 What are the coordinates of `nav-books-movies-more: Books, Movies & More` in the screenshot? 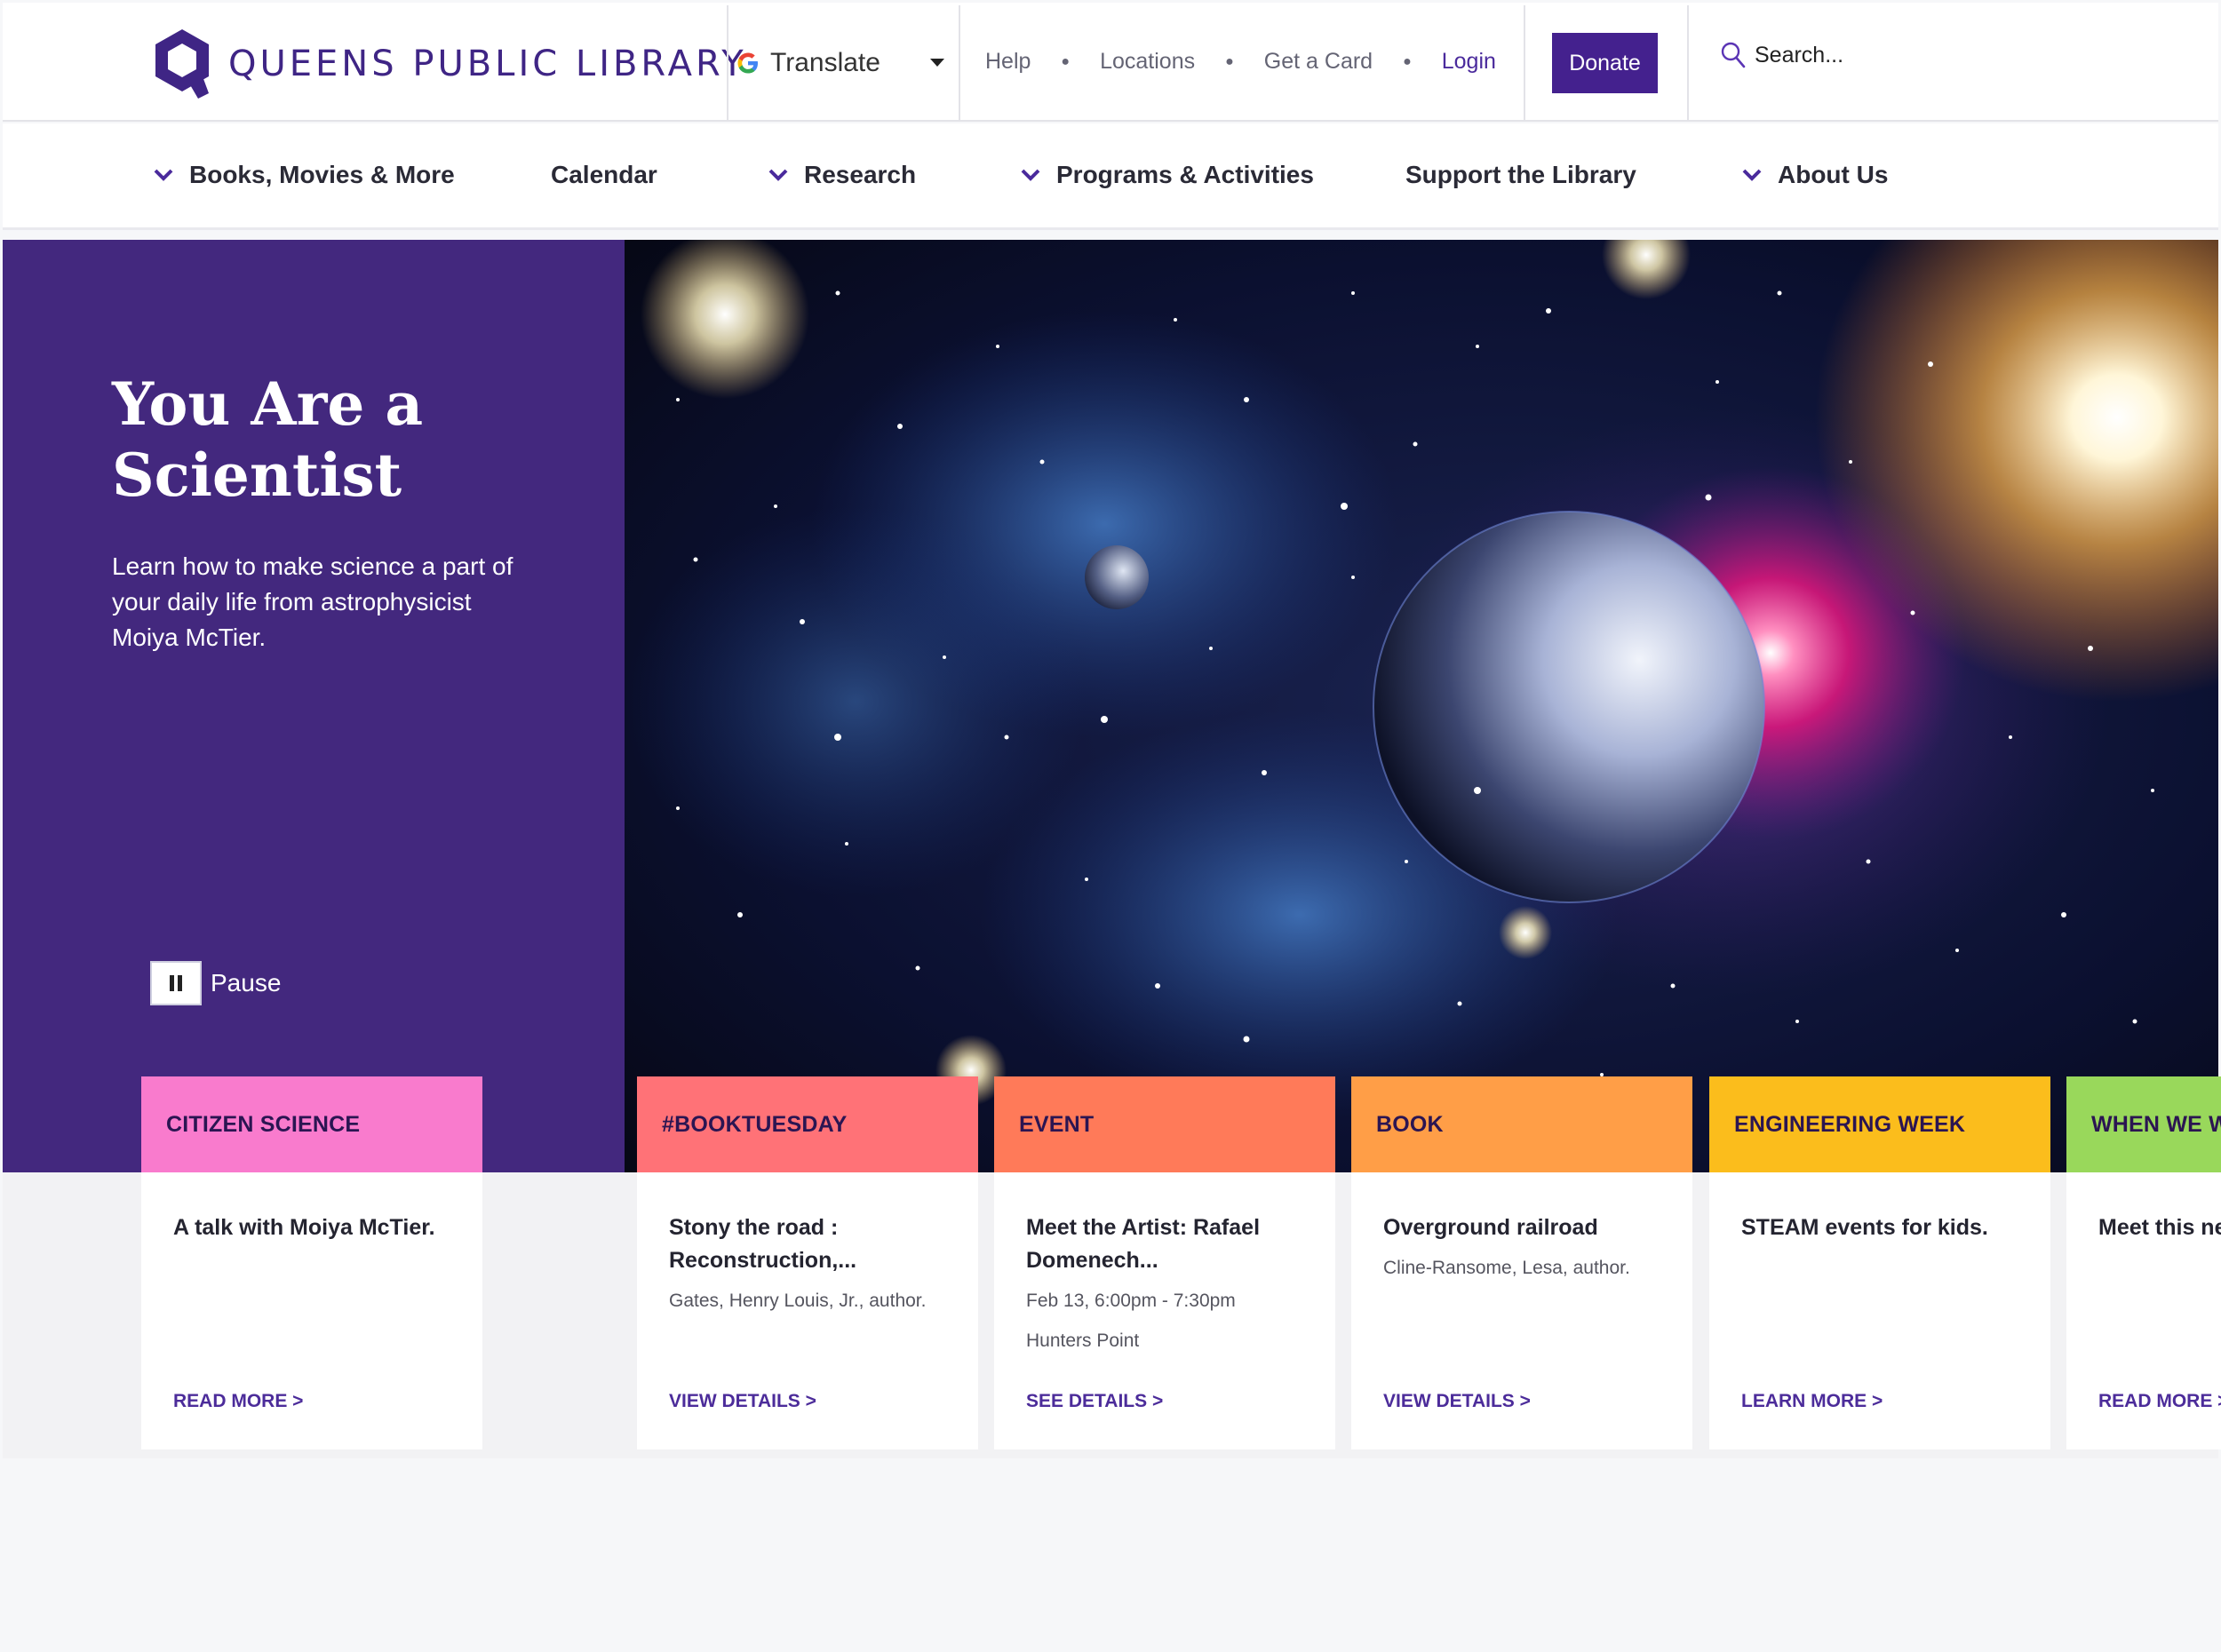 It's located at (304, 175).